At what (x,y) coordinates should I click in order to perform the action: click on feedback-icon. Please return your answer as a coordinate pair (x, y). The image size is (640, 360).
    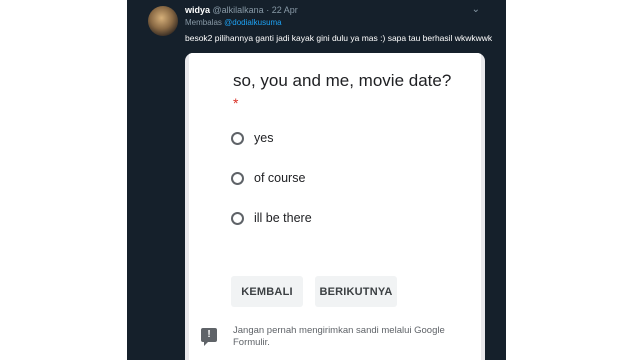
    Looking at the image, I should click on (209, 337).